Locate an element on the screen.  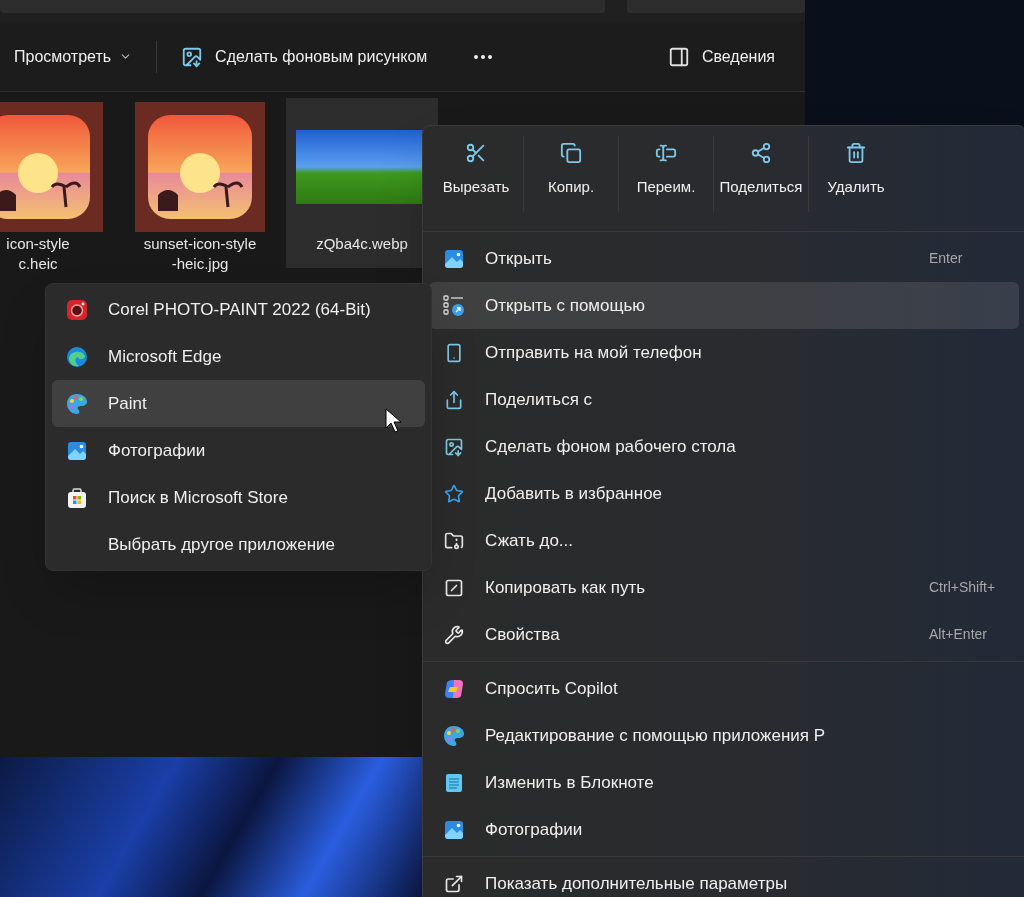
menu-item: Выбрать другое приложение is located at coordinates (238, 544).